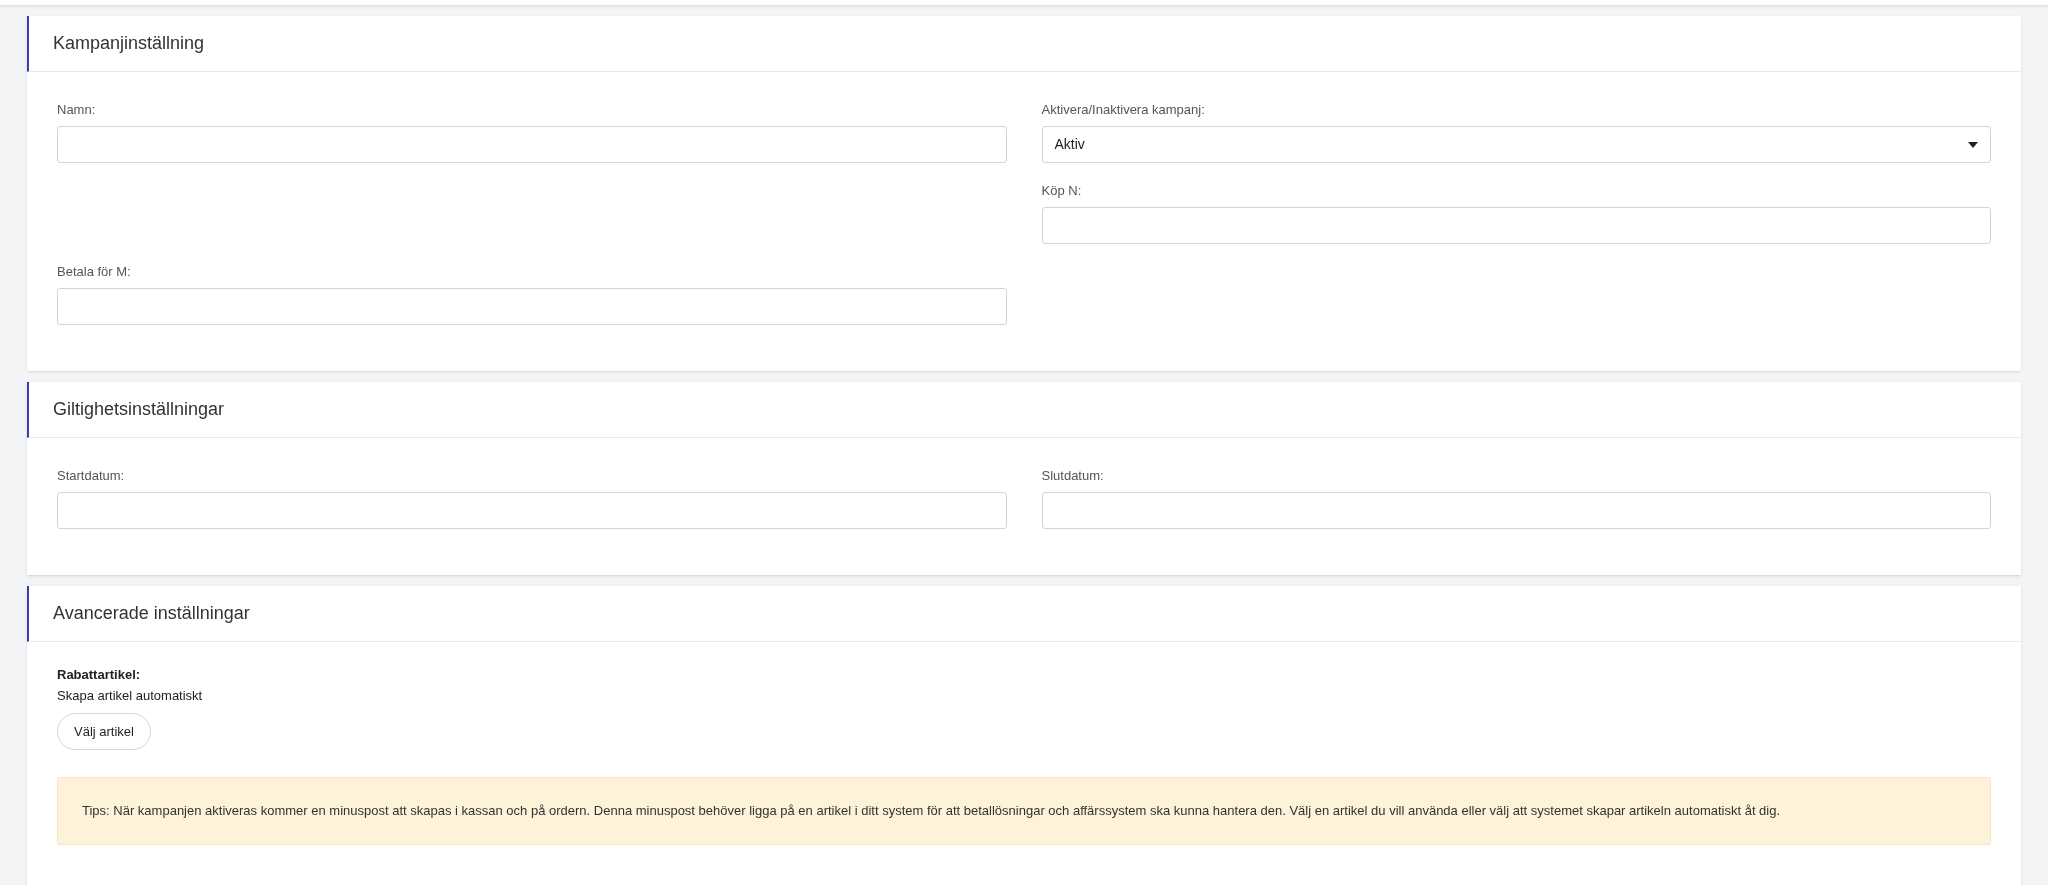  What do you see at coordinates (1024, 811) in the screenshot?
I see `tip-box: Tips: När kampanjen aktiveras kommer en minuspost att skapas i kassan och på ordern. Denna minuspost behöver ligga på en artikel i ditt system för att betallösningar och affärssystem ska kunna hantera den. Välj en artikel du vill använda eller välj att systemet skapar artikeln automatiskt åt dig.` at bounding box center [1024, 811].